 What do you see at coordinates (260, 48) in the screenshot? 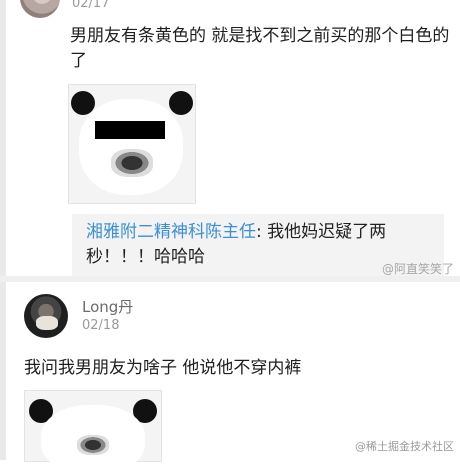
I see `comment-text: 男朋友有条黄色的 就是找不到之前买的那个白色的了` at bounding box center [260, 48].